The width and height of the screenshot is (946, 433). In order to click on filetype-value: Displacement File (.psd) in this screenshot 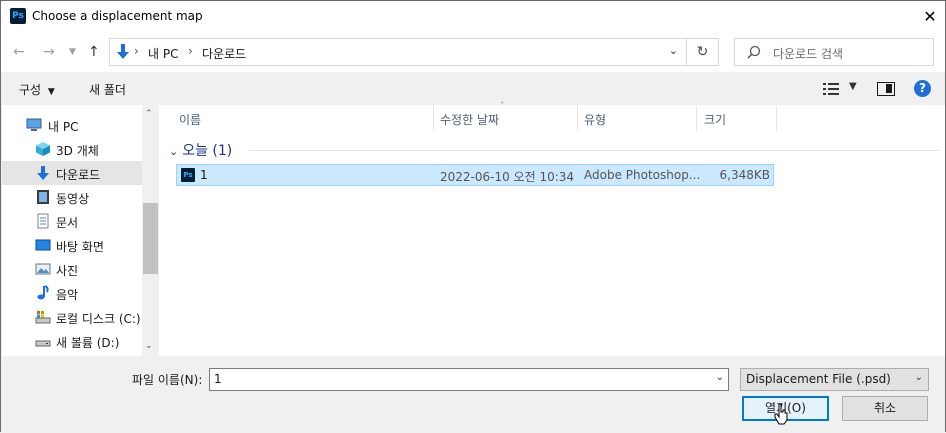, I will do `click(818, 379)`.